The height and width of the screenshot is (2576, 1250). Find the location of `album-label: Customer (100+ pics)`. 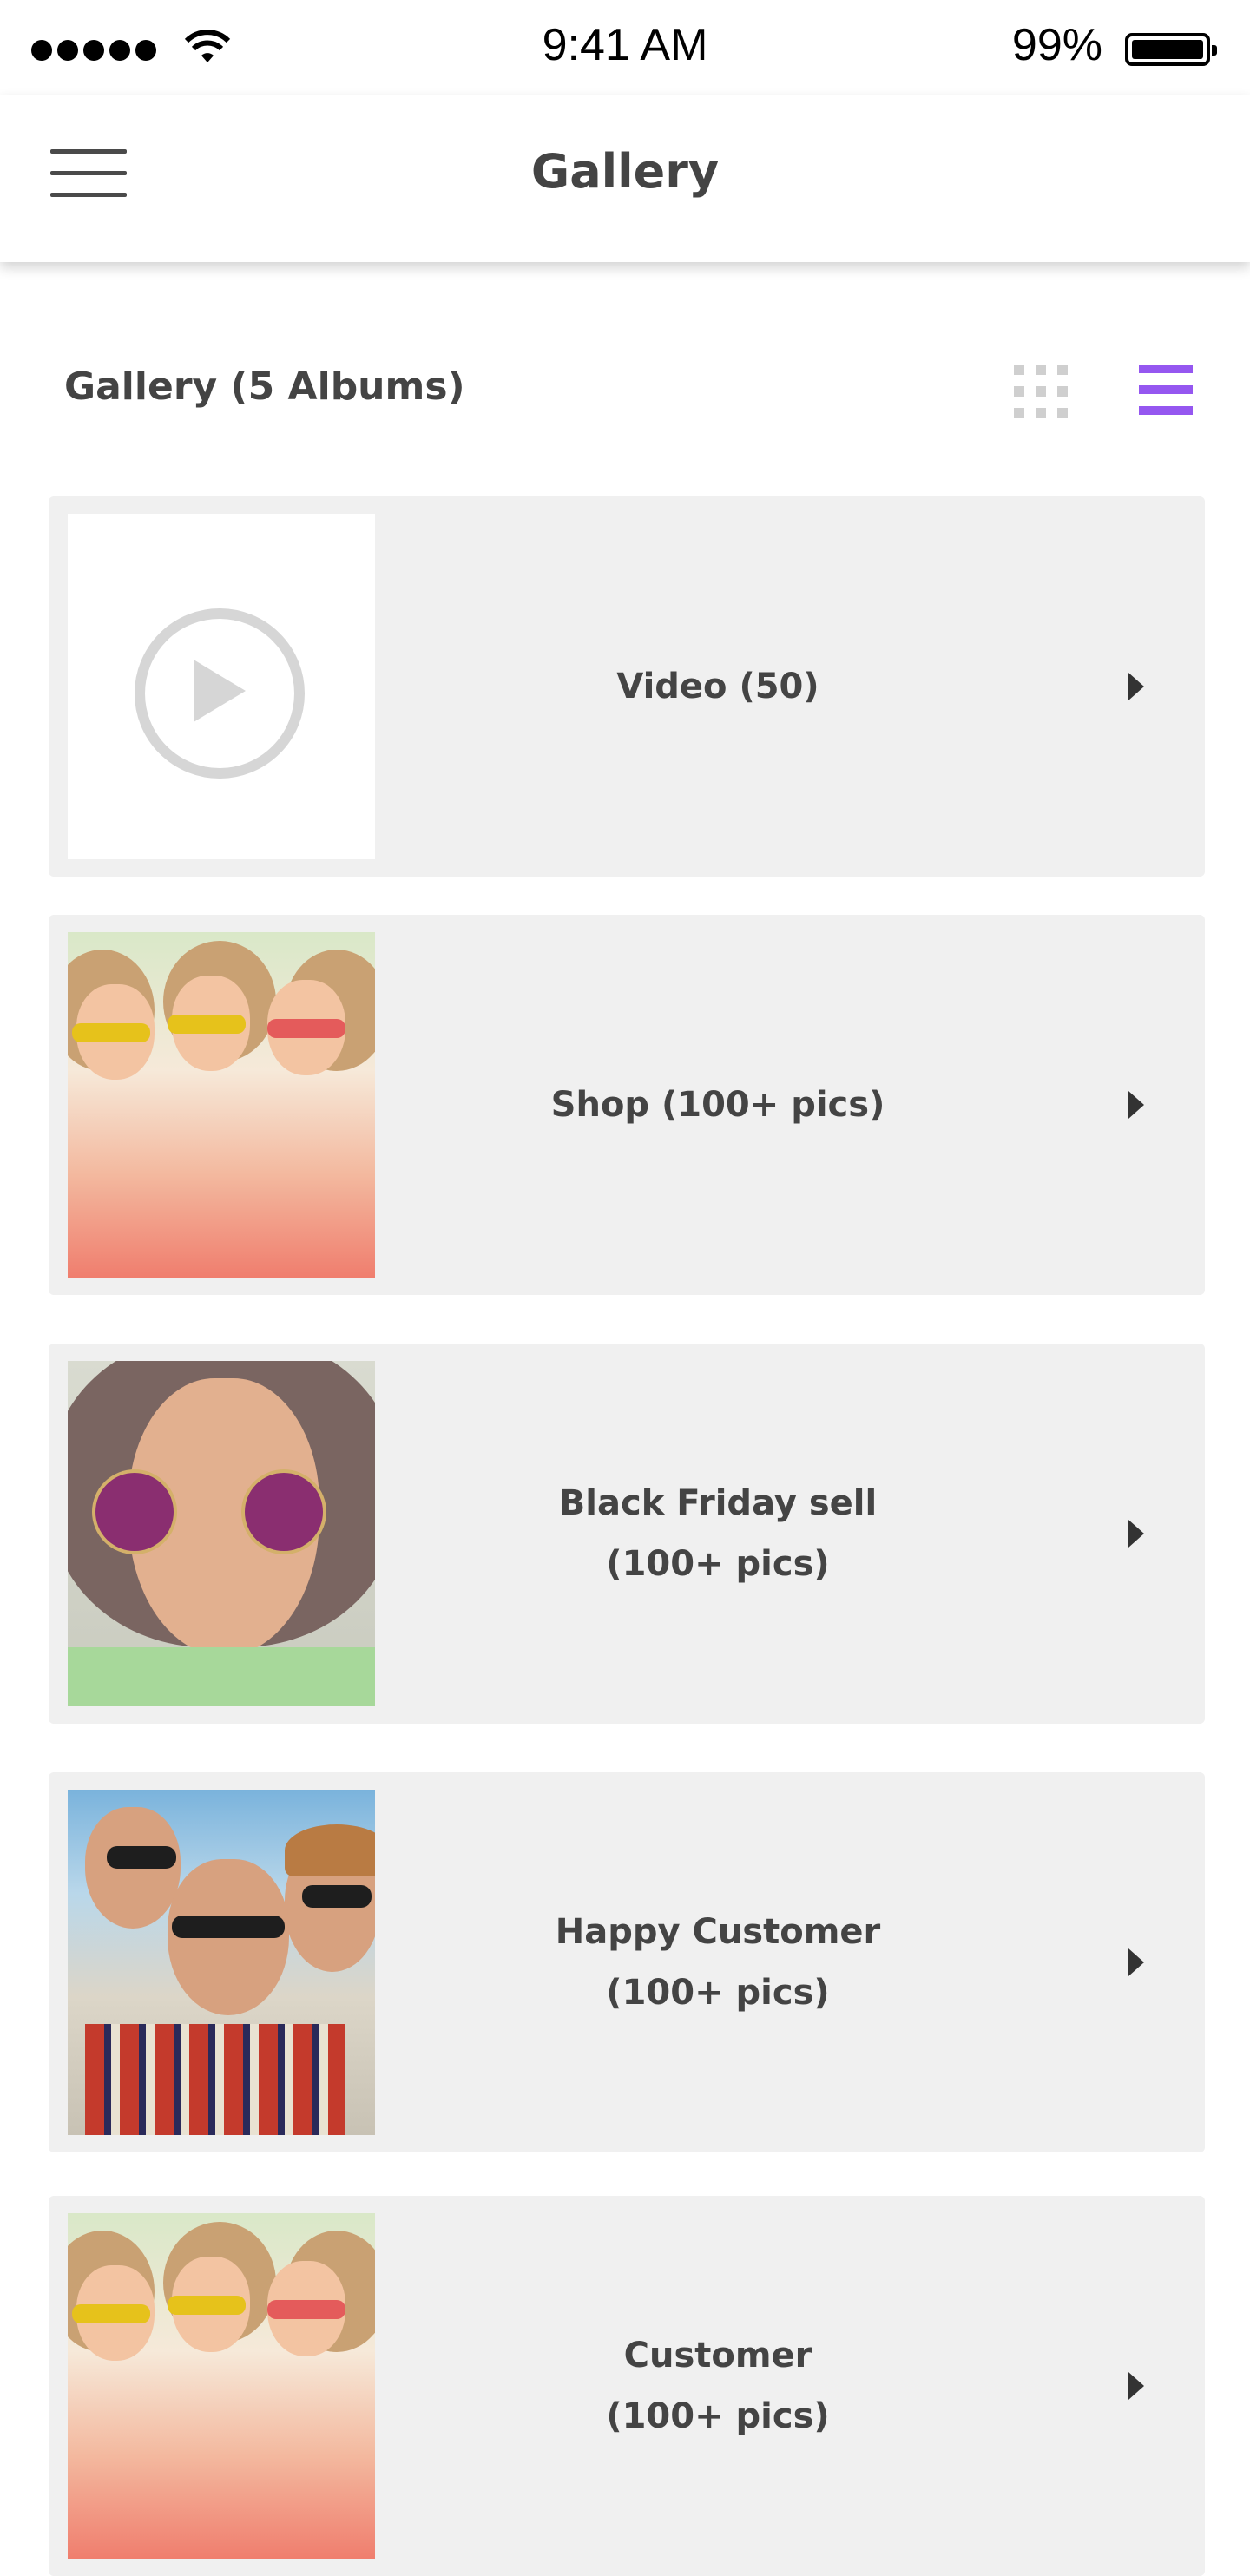

album-label: Customer (100+ pics) is located at coordinates (718, 2386).